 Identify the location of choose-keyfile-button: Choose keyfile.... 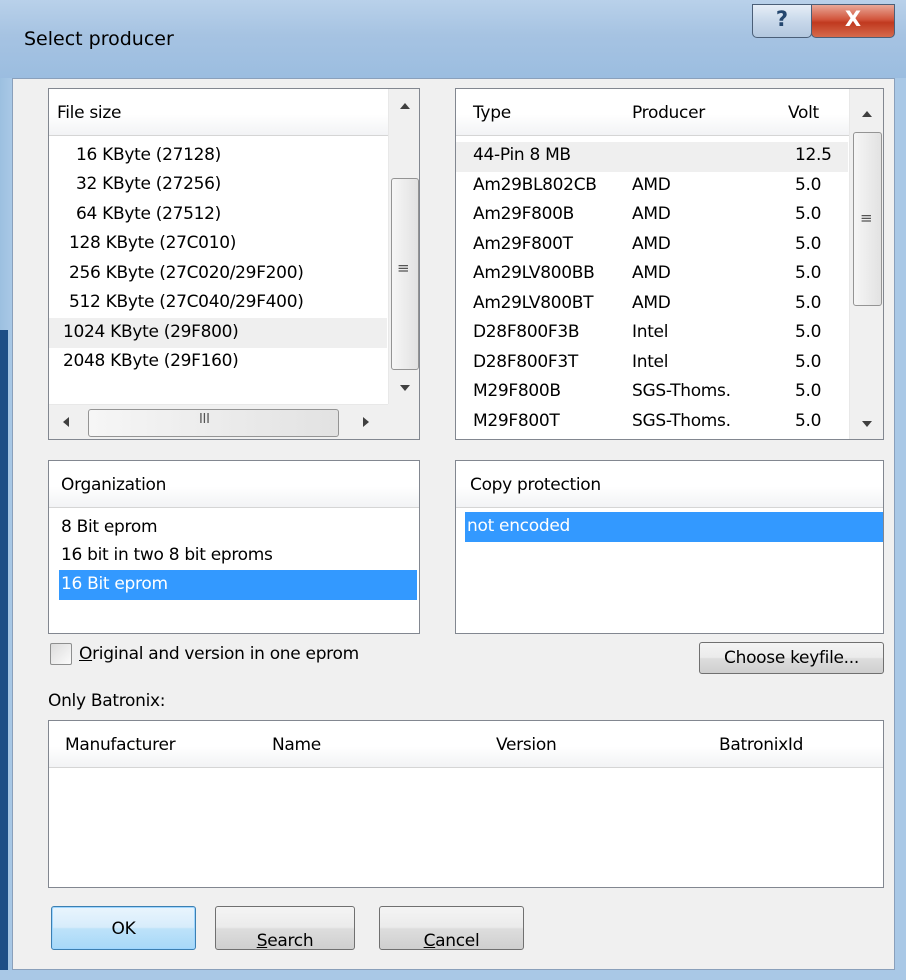
(791, 658).